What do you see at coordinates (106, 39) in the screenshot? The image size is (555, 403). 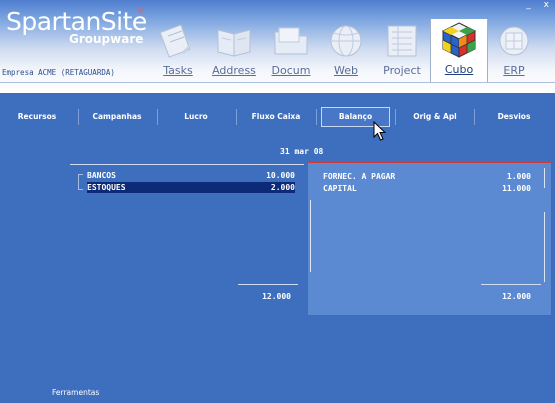 I see `app-logo-subtitle: Groupware` at bounding box center [106, 39].